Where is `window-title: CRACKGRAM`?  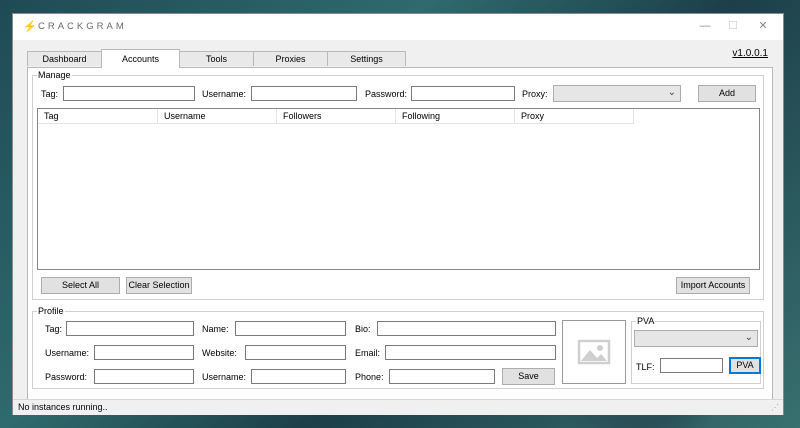 window-title: CRACKGRAM is located at coordinates (82, 26).